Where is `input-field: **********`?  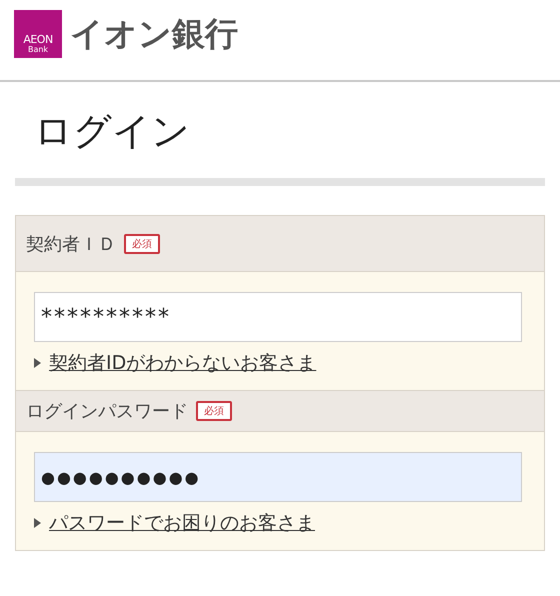
input-field: ********** is located at coordinates (278, 317).